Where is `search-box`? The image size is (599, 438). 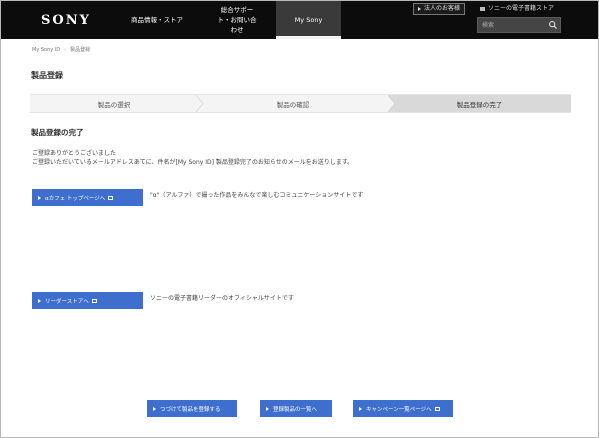 search-box is located at coordinates (519, 25).